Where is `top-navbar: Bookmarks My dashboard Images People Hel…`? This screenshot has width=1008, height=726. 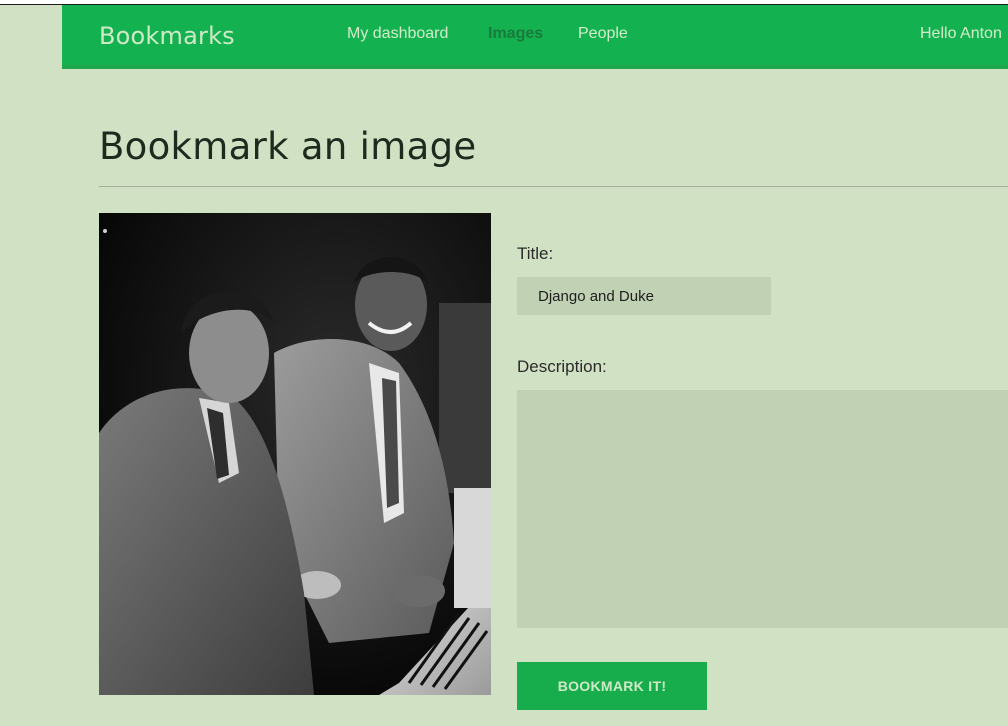
top-navbar: Bookmarks My dashboard Images People Hel… is located at coordinates (535, 37).